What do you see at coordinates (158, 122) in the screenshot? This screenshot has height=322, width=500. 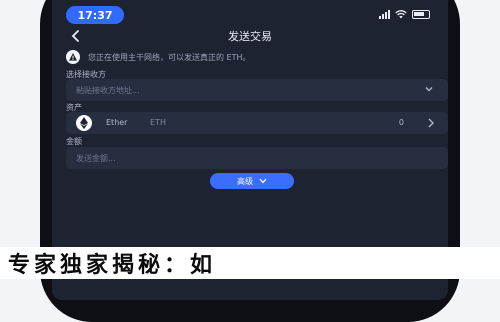 I see `asset-symbol: ETH` at bounding box center [158, 122].